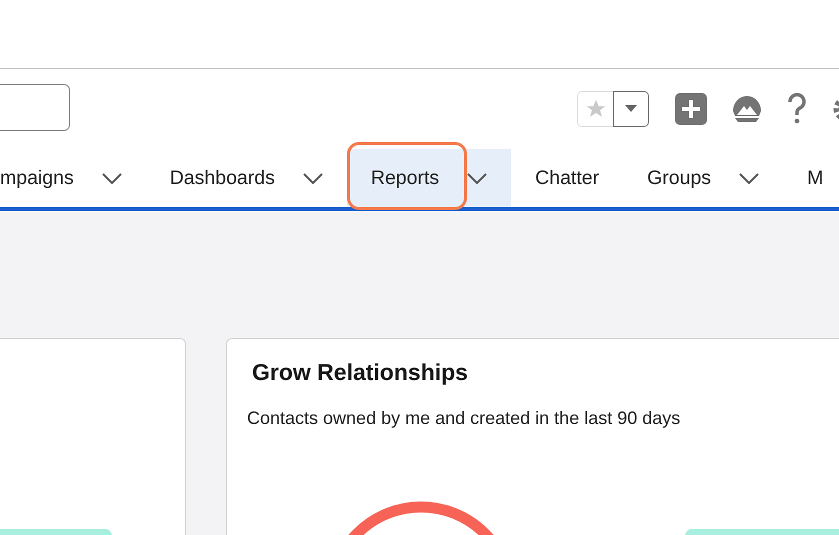 The image size is (839, 535). What do you see at coordinates (567, 178) in the screenshot?
I see `nav-tab: Chatter` at bounding box center [567, 178].